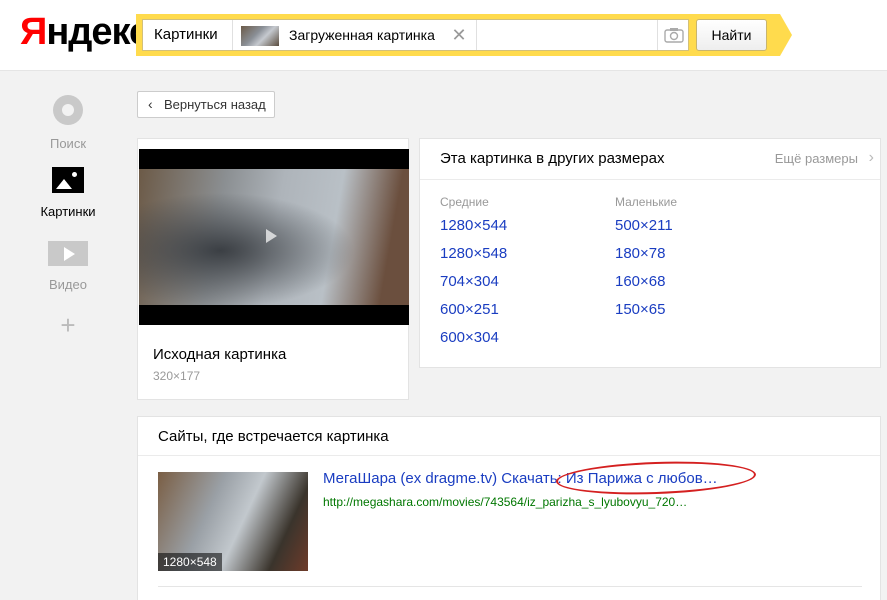 The width and height of the screenshot is (887, 600). I want to click on column-header: Средние, so click(464, 202).